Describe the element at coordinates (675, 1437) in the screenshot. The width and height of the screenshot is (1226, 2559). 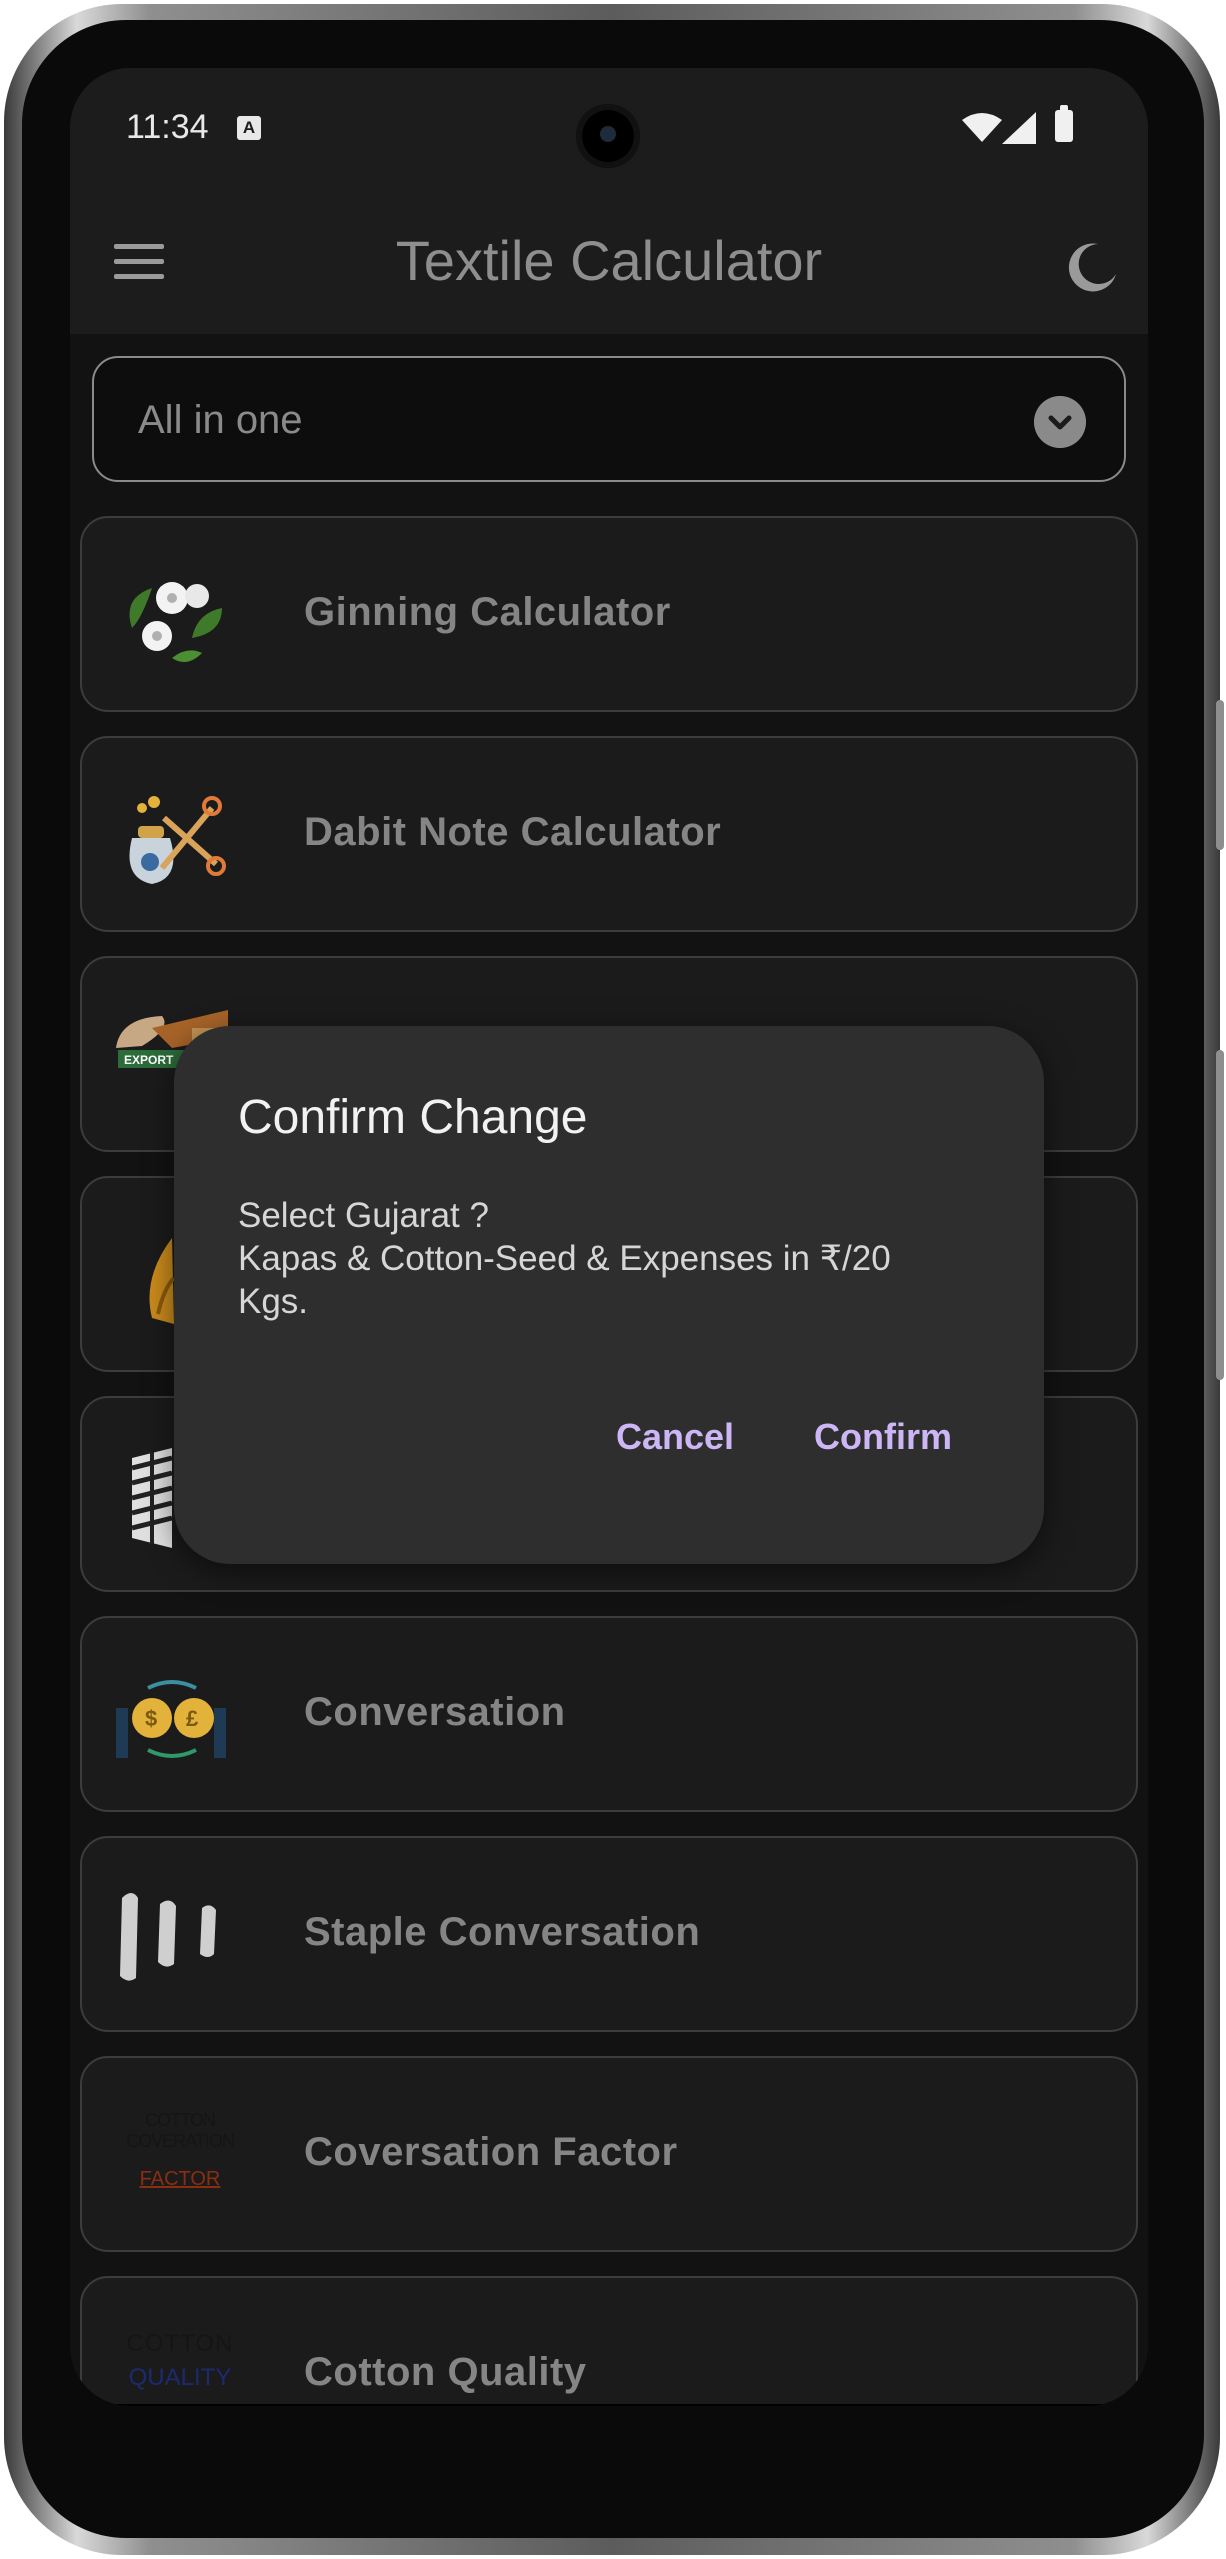
I see `cancel-button: Cancel` at that location.